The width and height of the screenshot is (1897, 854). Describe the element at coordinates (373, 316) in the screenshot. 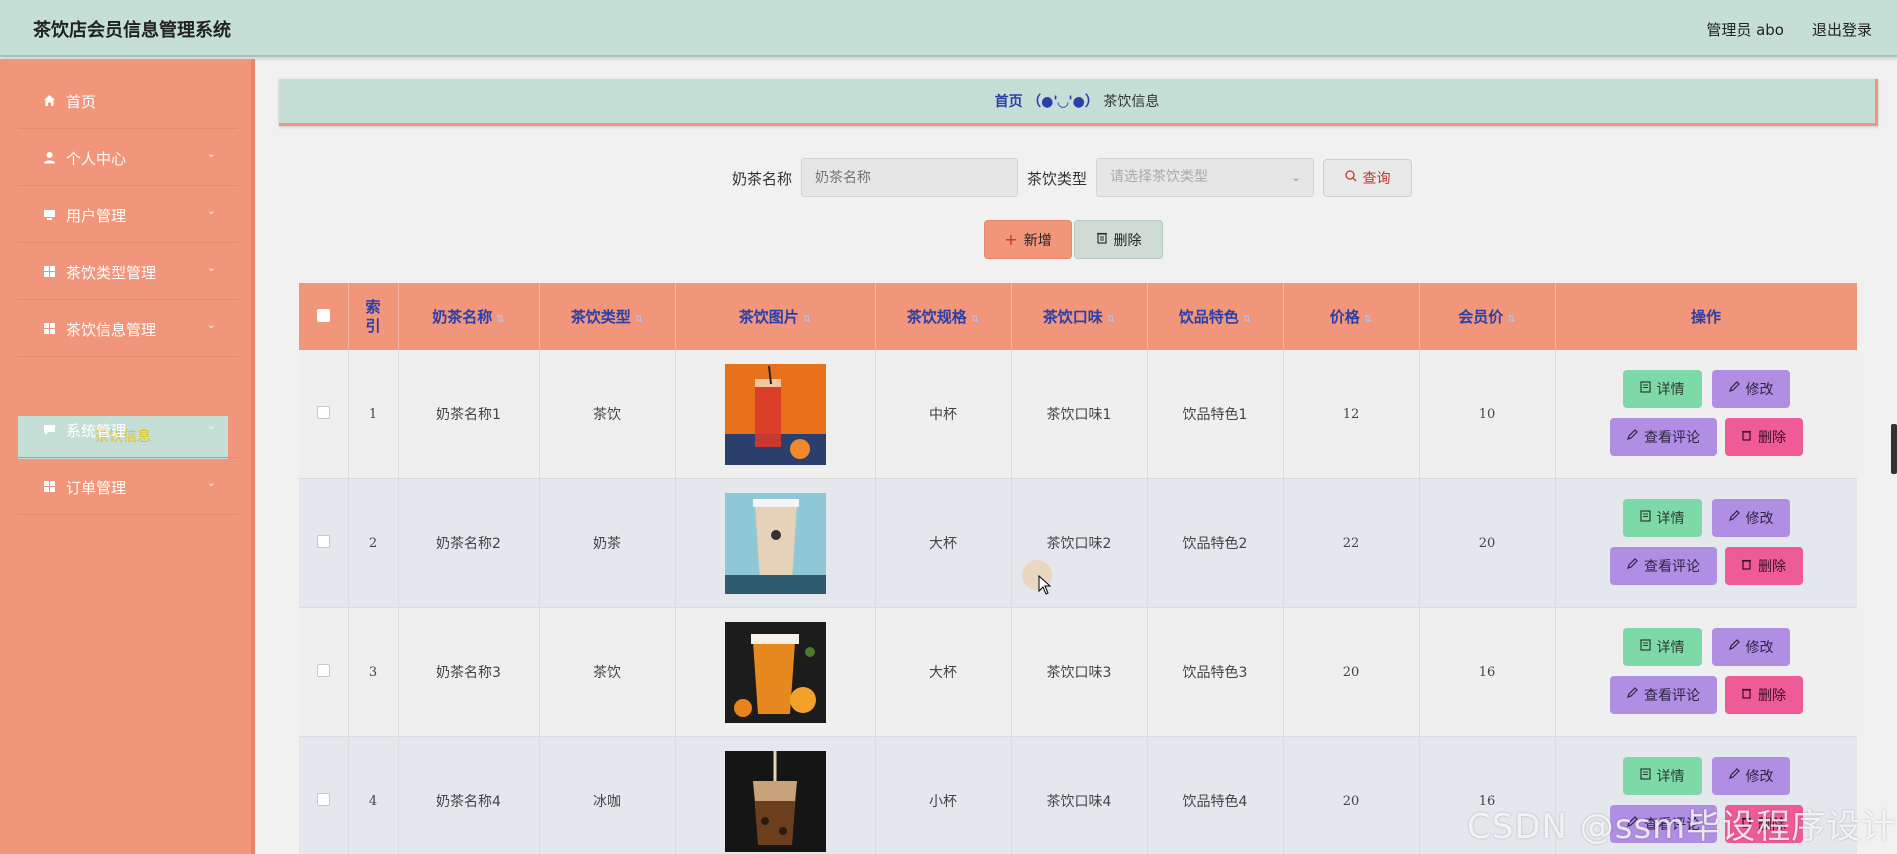

I see `col-header-index: 索引` at that location.